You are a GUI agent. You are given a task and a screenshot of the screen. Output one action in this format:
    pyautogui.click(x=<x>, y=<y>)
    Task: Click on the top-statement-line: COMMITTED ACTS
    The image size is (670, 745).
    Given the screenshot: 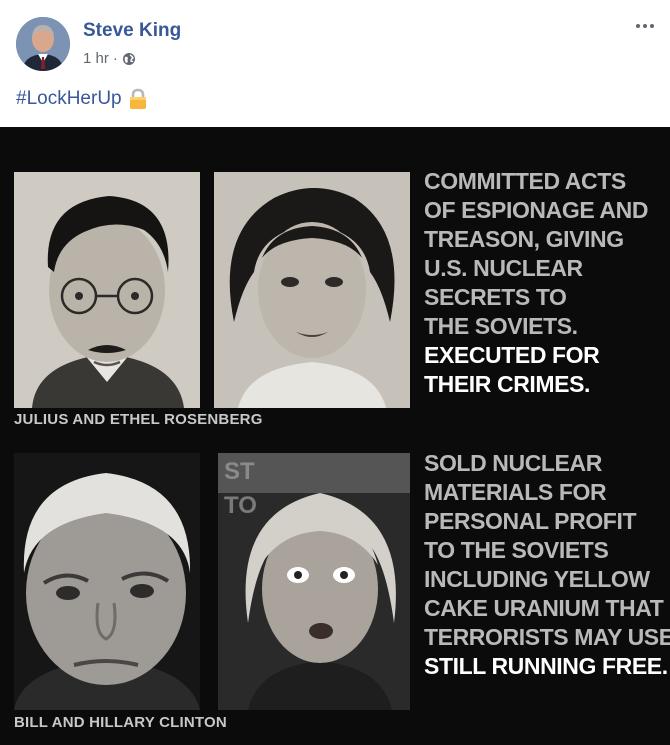 What is the action you would take?
    pyautogui.click(x=525, y=181)
    